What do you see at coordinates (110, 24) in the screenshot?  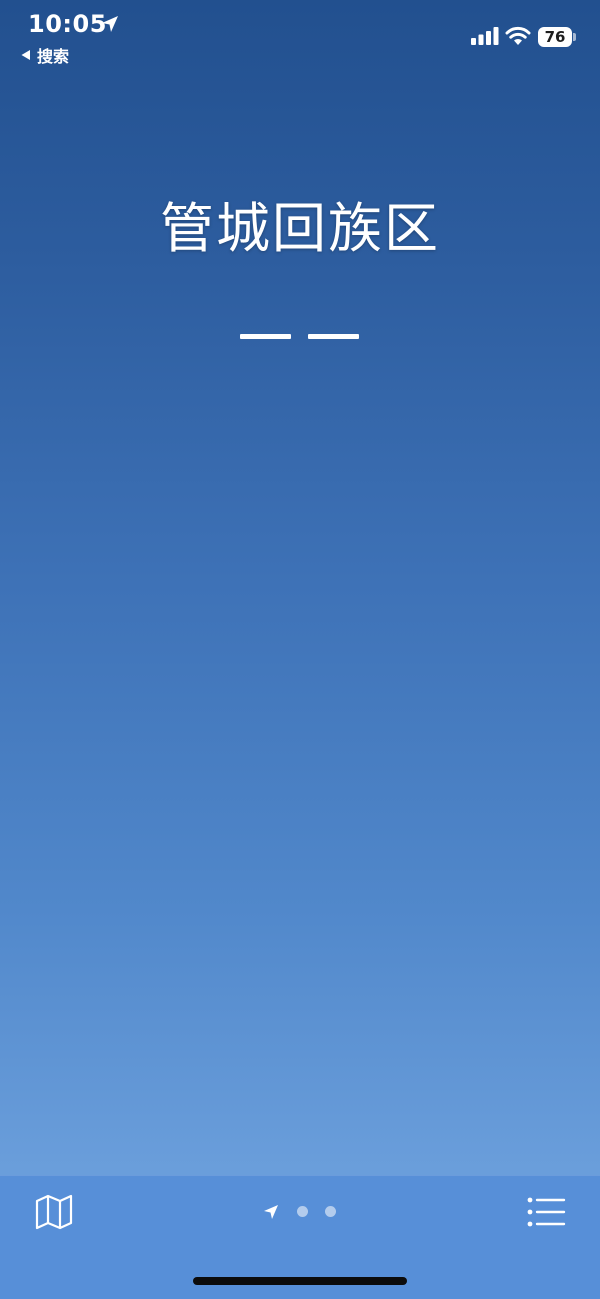 I see `location-services-icon` at bounding box center [110, 24].